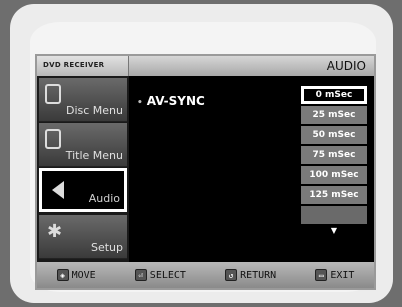 This screenshot has height=307, width=402. I want to click on enter-icon: ⏎, so click(140, 275).